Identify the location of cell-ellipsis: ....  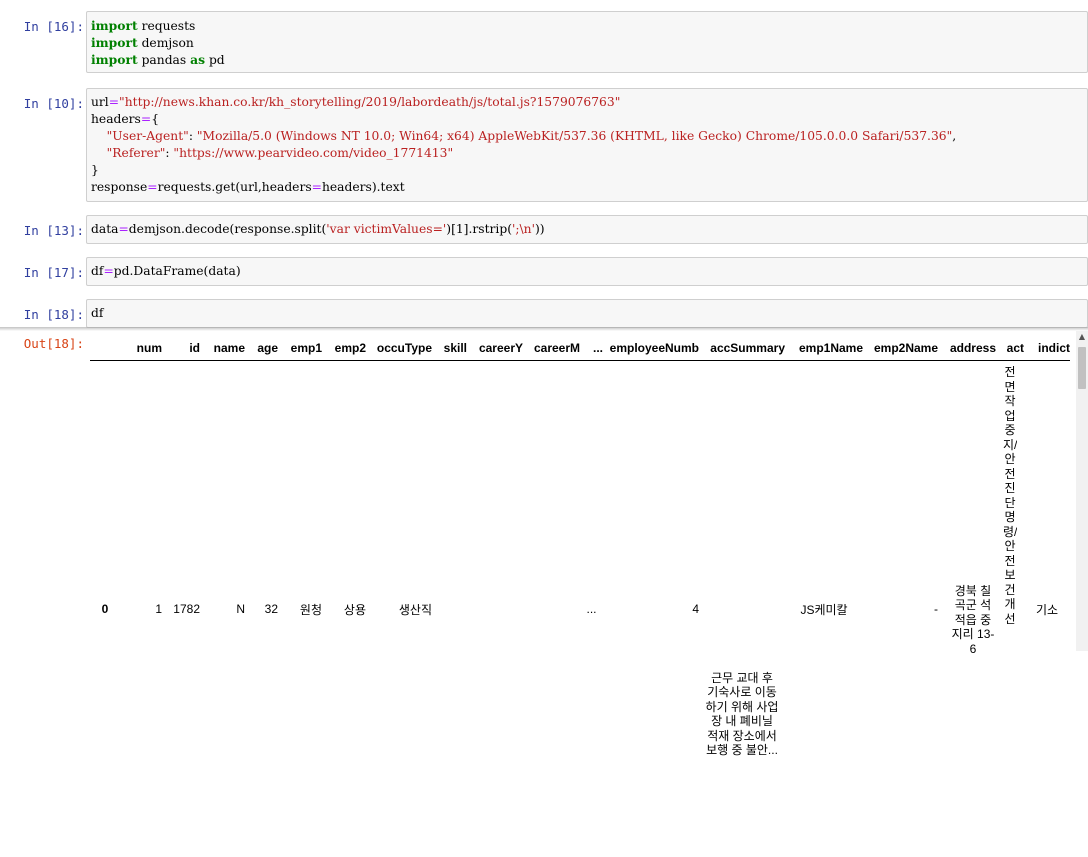
(591, 609).